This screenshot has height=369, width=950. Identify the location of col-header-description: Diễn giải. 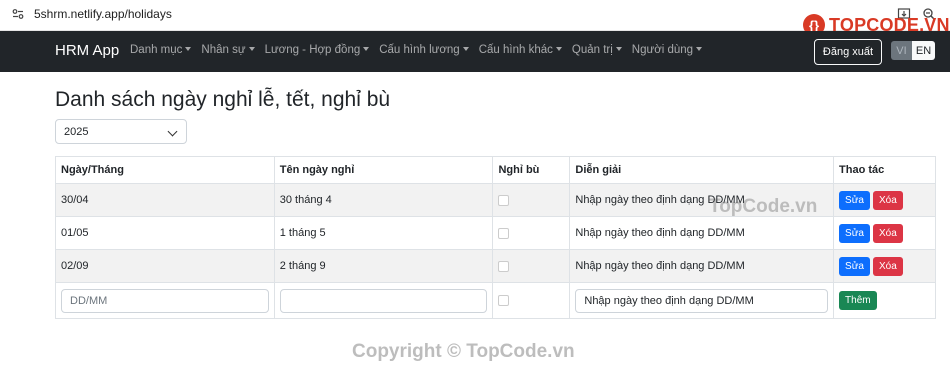
(702, 170).